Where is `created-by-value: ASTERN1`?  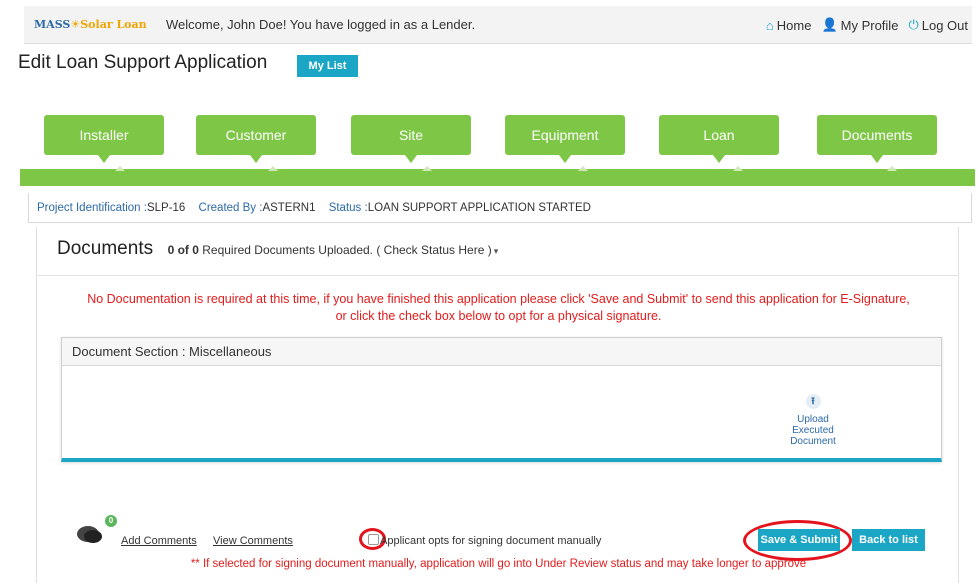
created-by-value: ASTERN1 is located at coordinates (289, 208).